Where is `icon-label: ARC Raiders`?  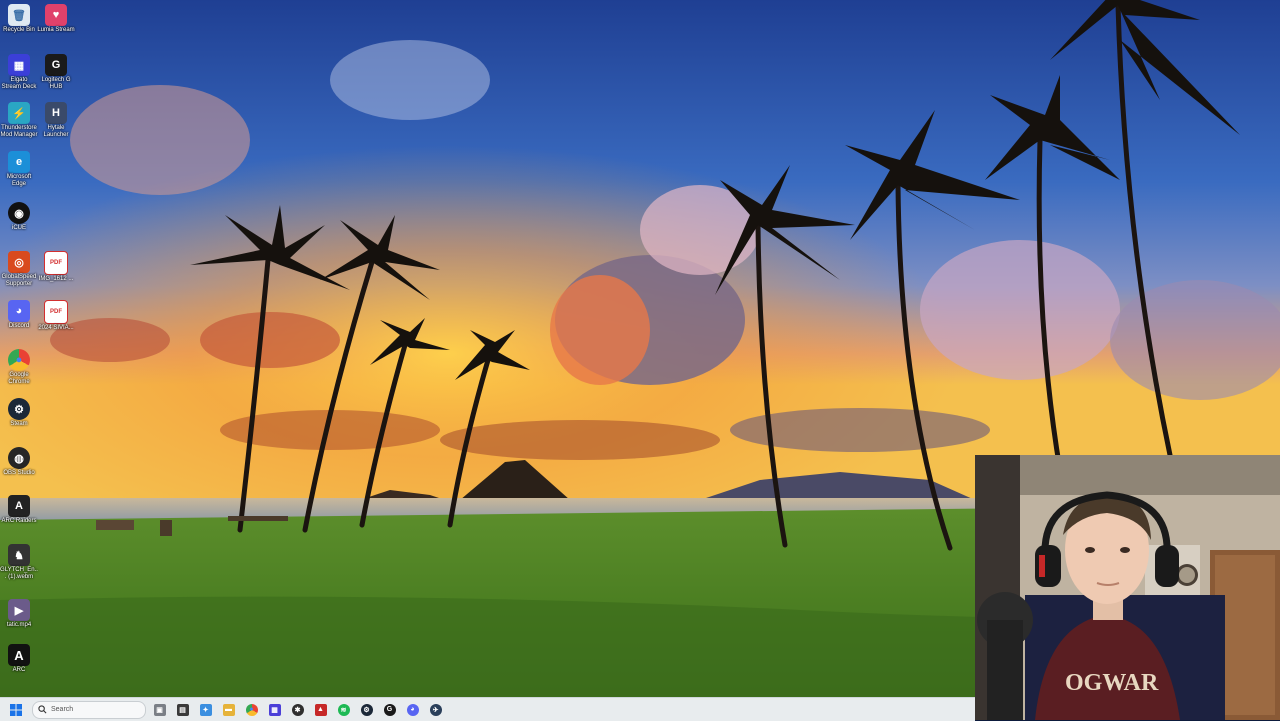
icon-label: ARC Raiders is located at coordinates (19, 521).